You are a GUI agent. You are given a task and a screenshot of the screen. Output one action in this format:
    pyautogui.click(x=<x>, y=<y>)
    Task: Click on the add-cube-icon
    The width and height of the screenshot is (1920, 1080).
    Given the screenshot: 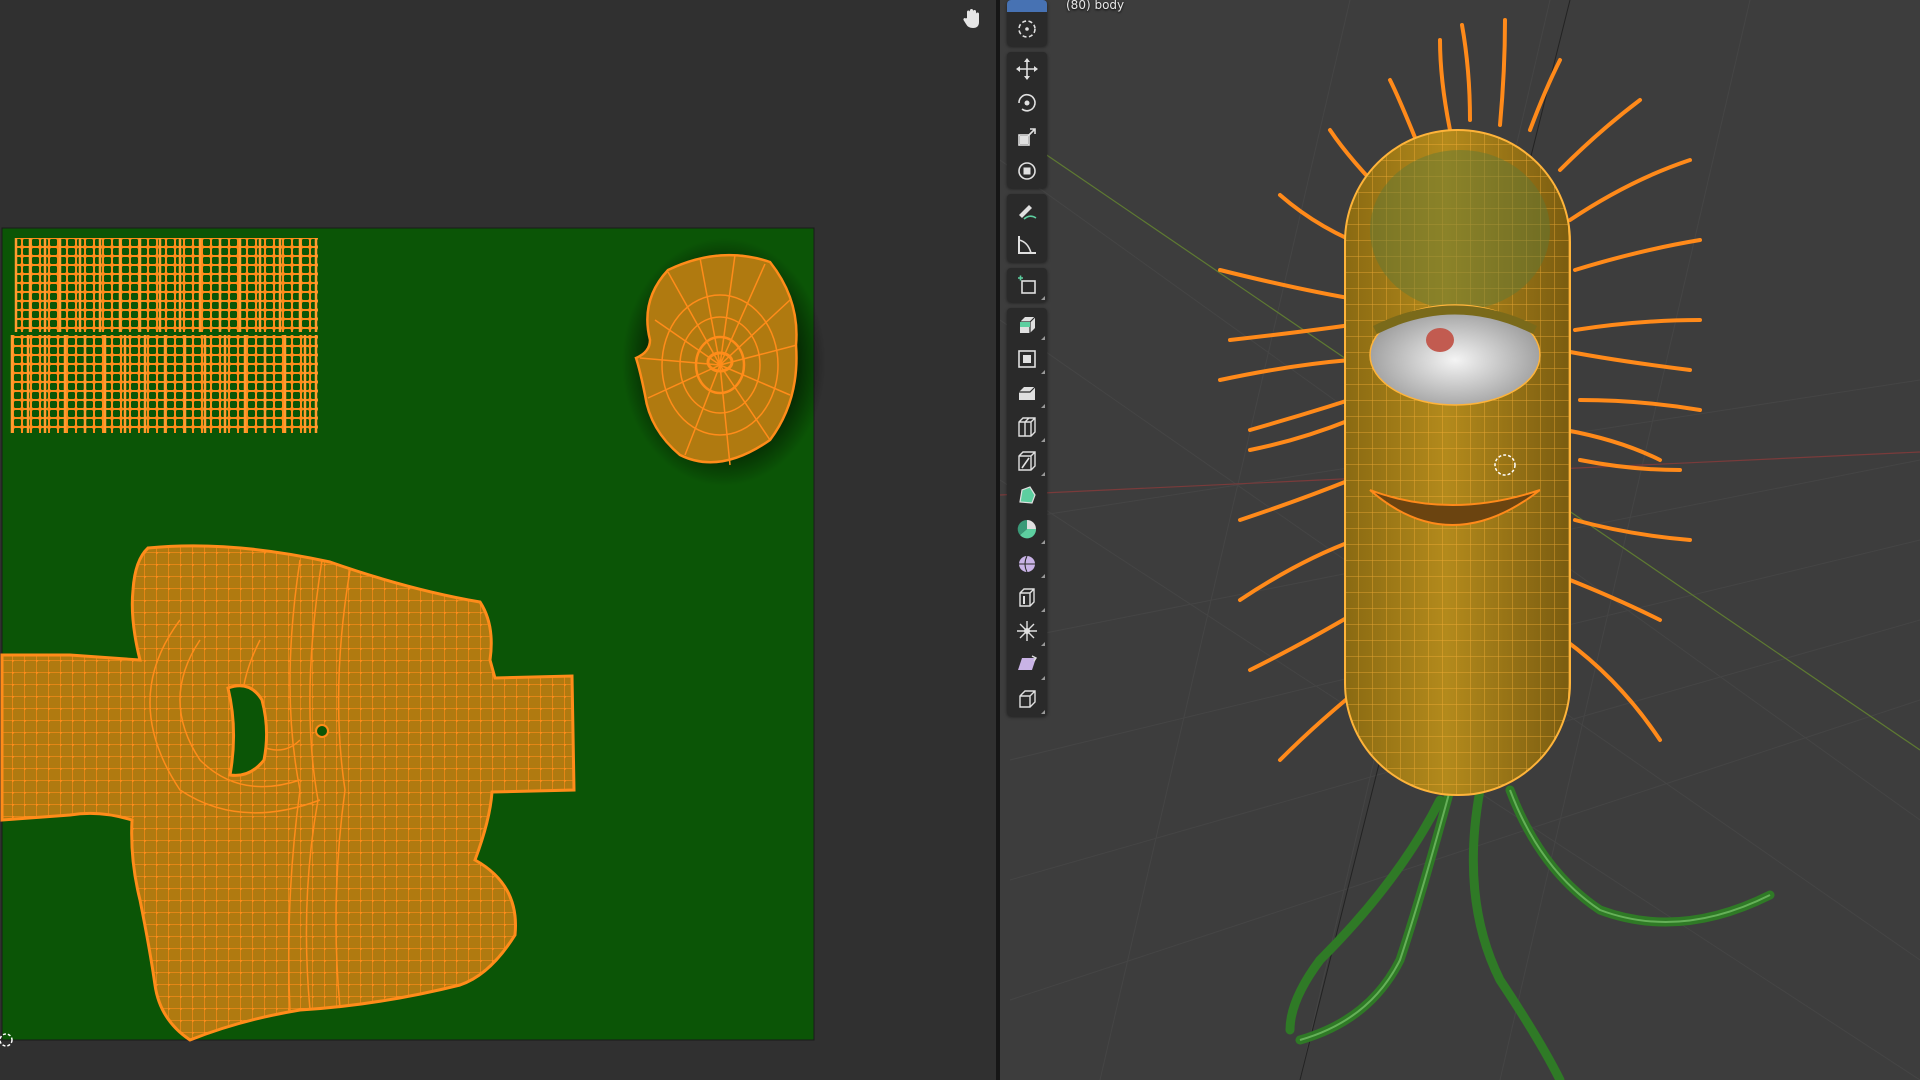 What is the action you would take?
    pyautogui.click(x=1027, y=284)
    